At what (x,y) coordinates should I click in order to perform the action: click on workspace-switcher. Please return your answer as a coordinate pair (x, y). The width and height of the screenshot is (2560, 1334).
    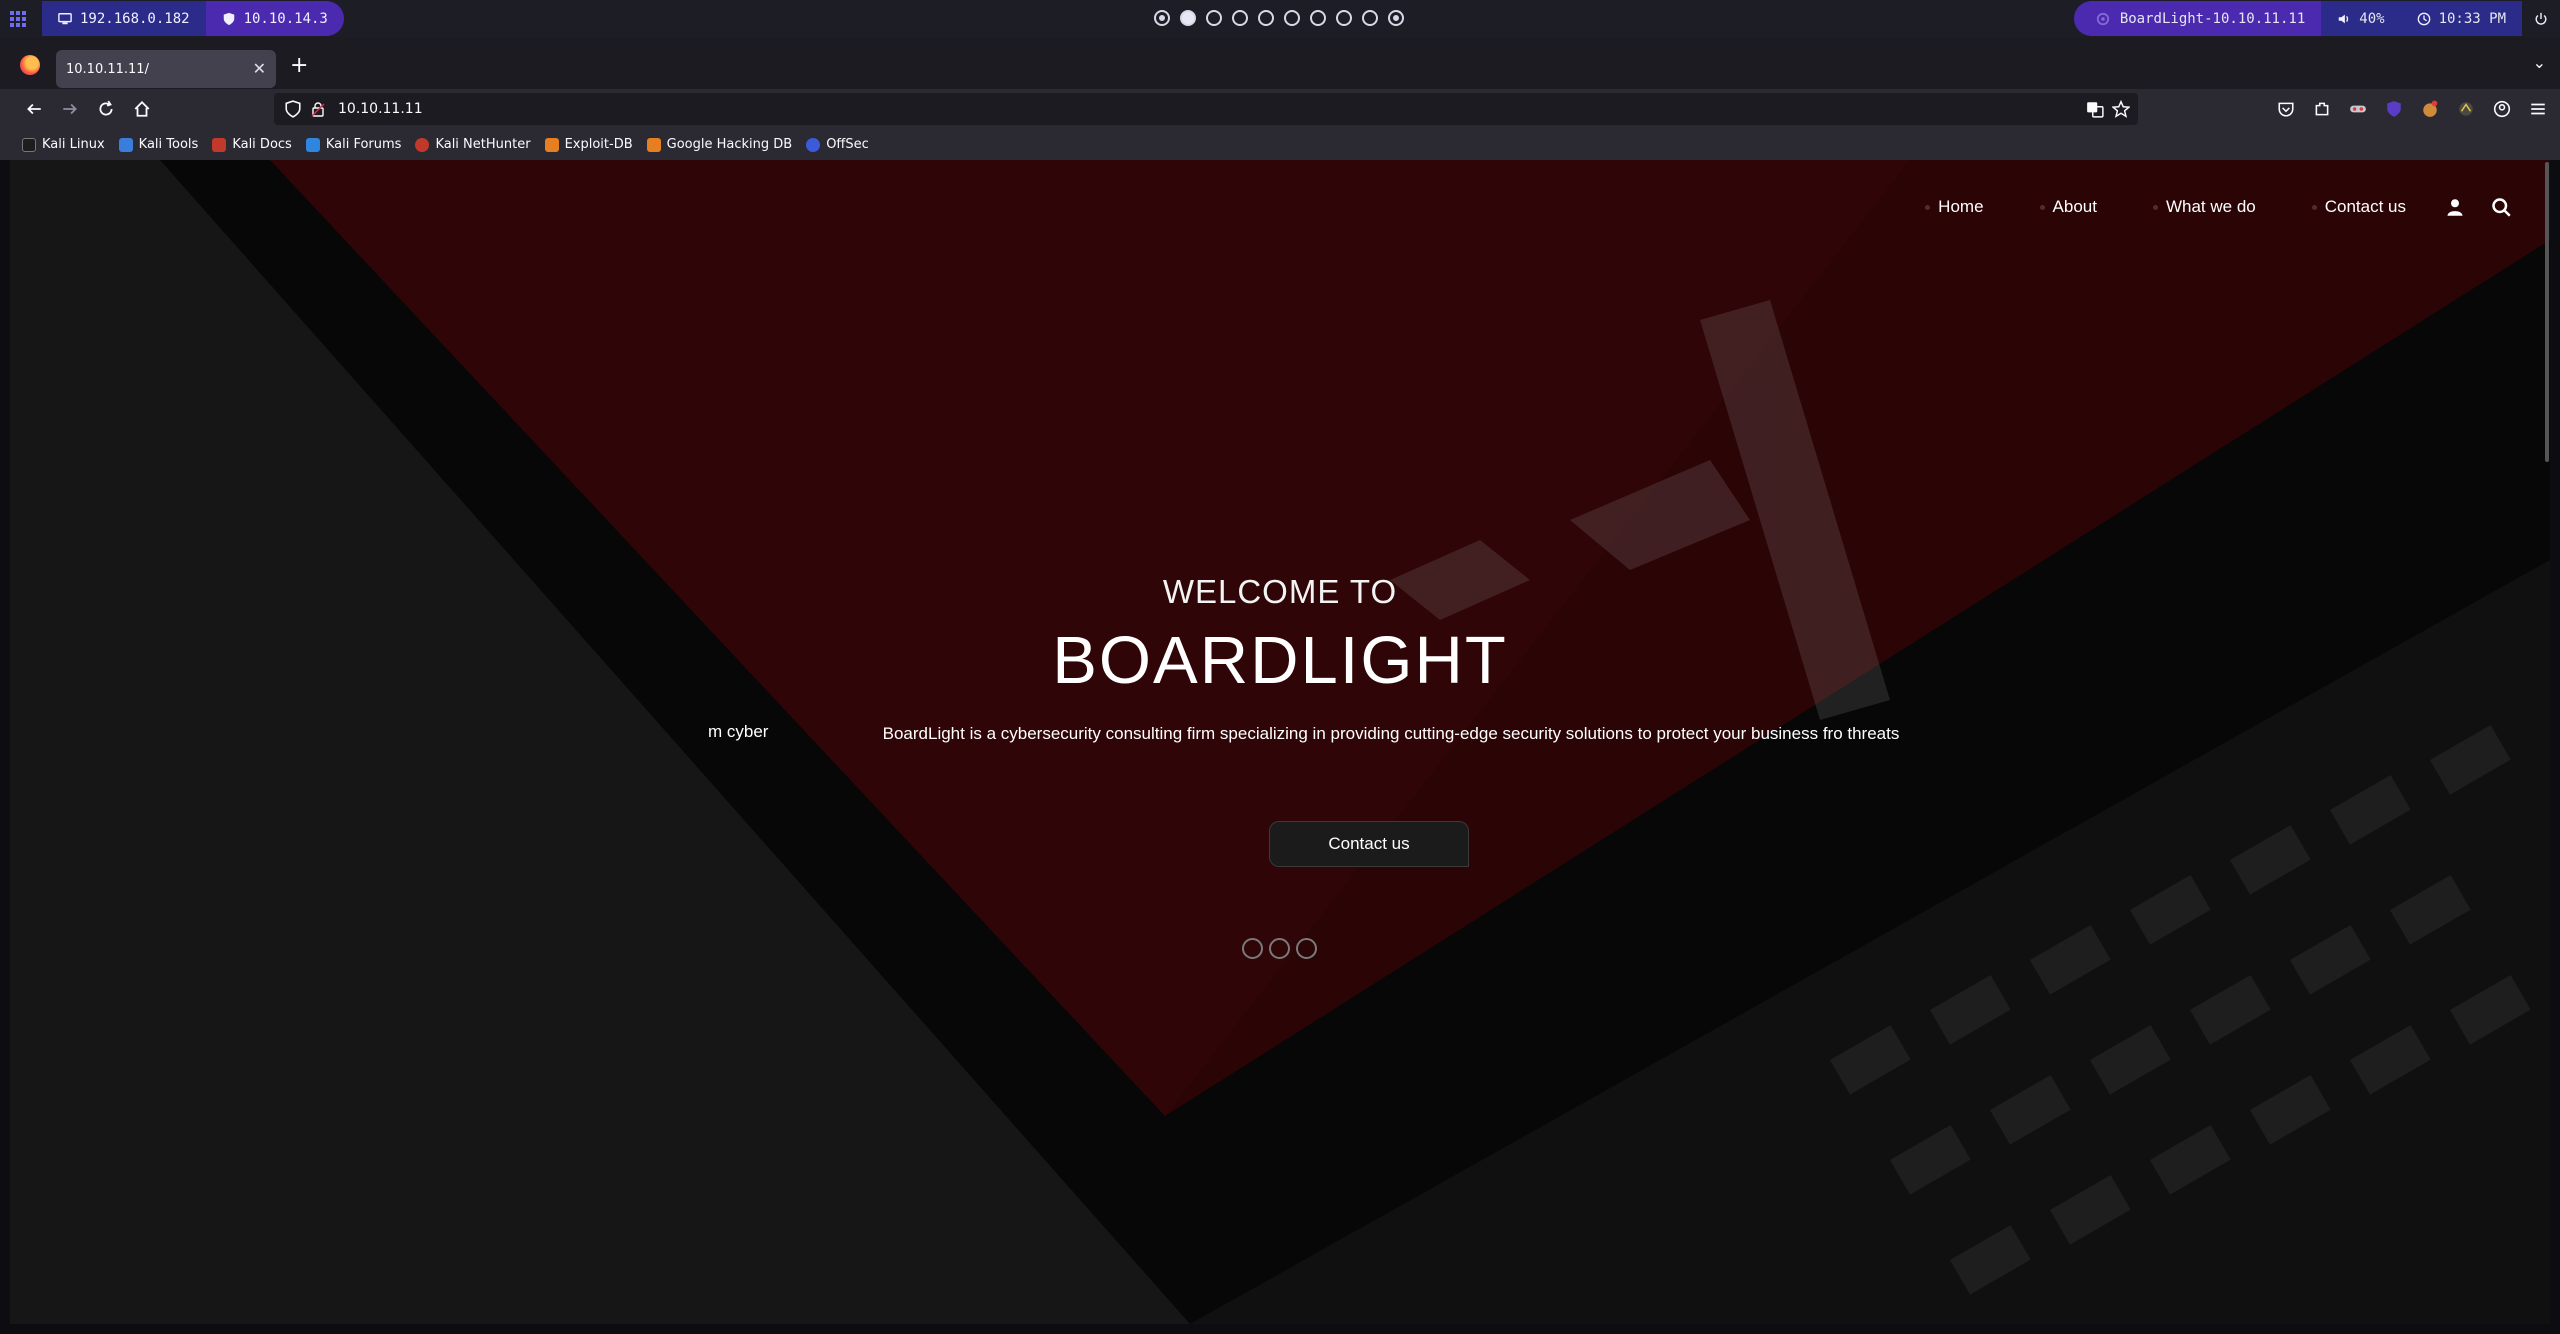
    Looking at the image, I should click on (1279, 18).